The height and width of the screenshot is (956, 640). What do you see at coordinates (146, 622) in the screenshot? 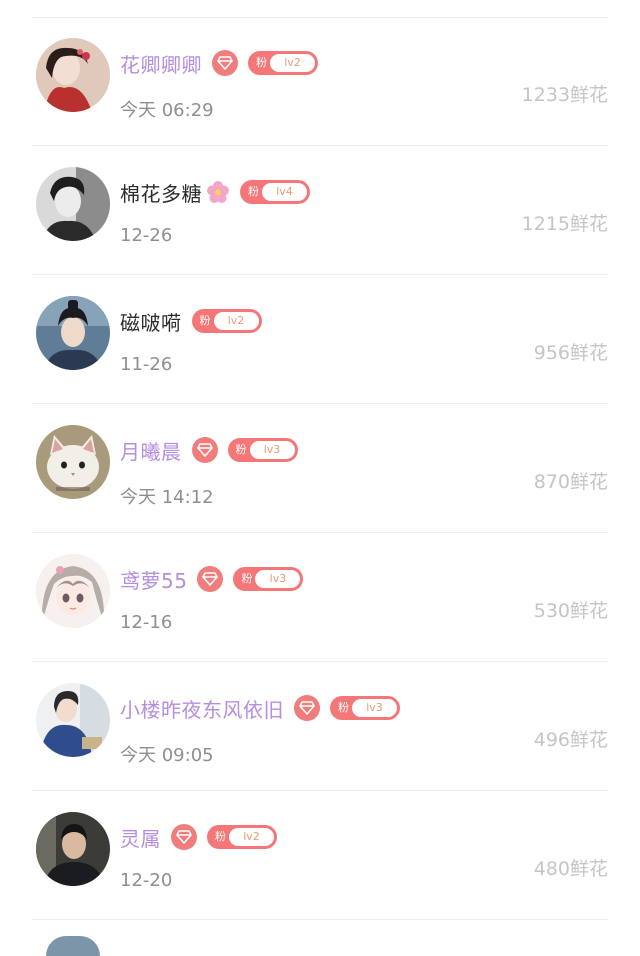
I see `timestamp: 12-16` at bounding box center [146, 622].